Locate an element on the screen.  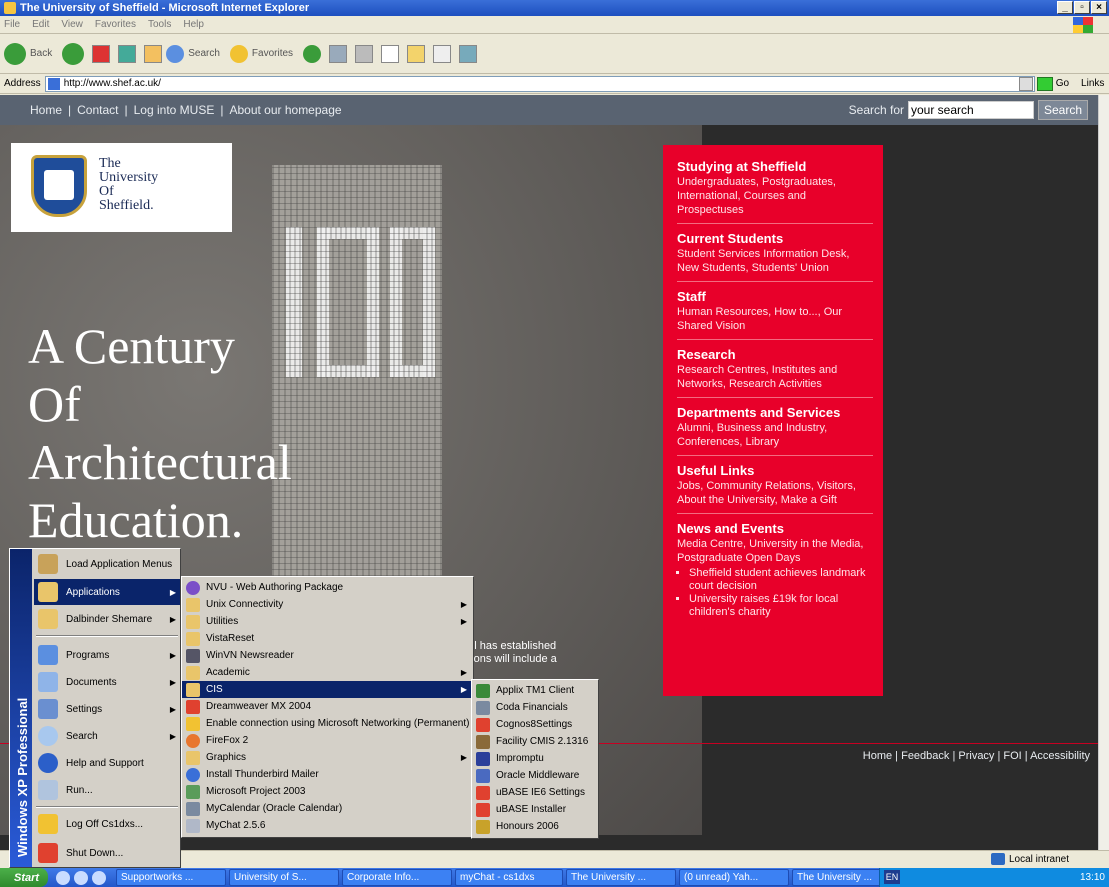
research-icon is located at coordinates (442, 53).